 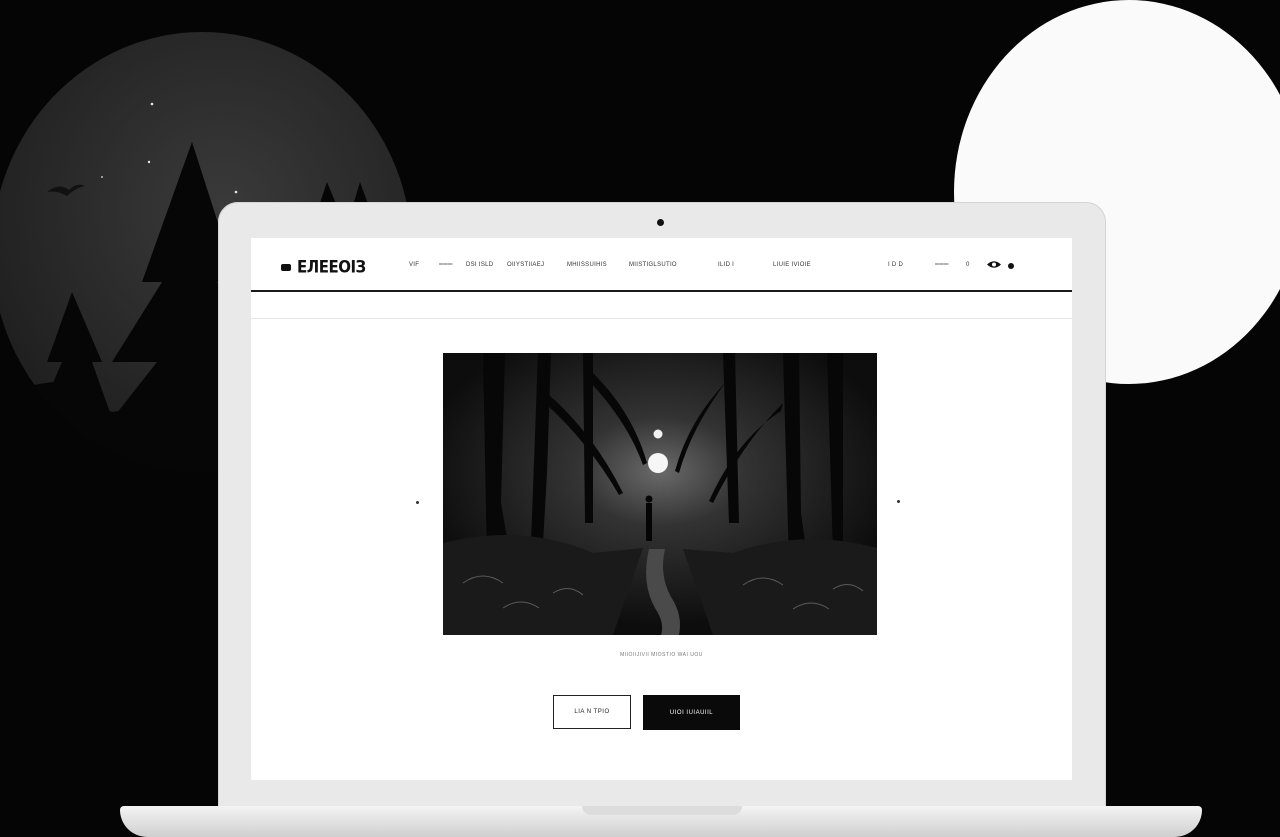 I want to click on dark-forest-illustration, so click(x=660, y=494).